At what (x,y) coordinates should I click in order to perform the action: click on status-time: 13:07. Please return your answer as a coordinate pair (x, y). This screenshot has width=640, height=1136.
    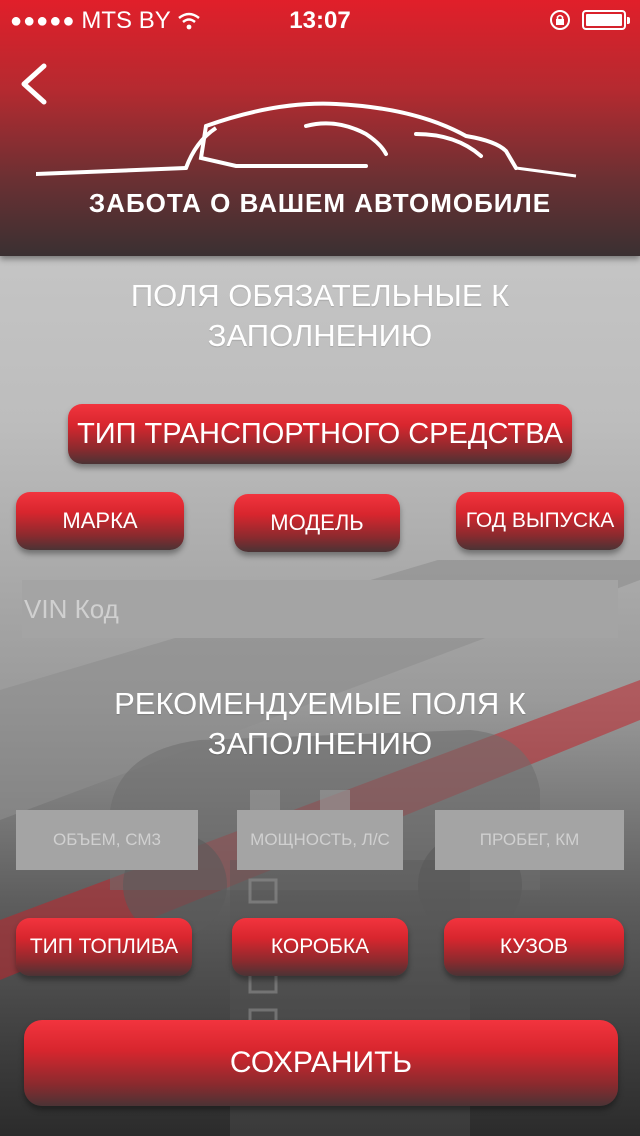
    Looking at the image, I should click on (320, 20).